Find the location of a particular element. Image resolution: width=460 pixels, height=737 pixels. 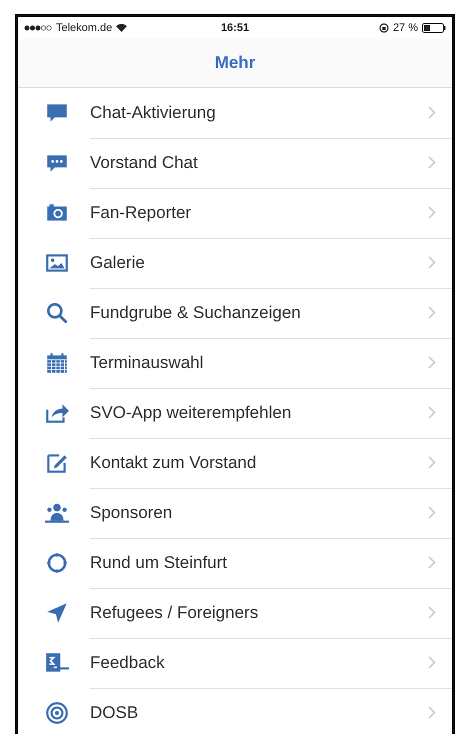

battery-icon is located at coordinates (434, 28).